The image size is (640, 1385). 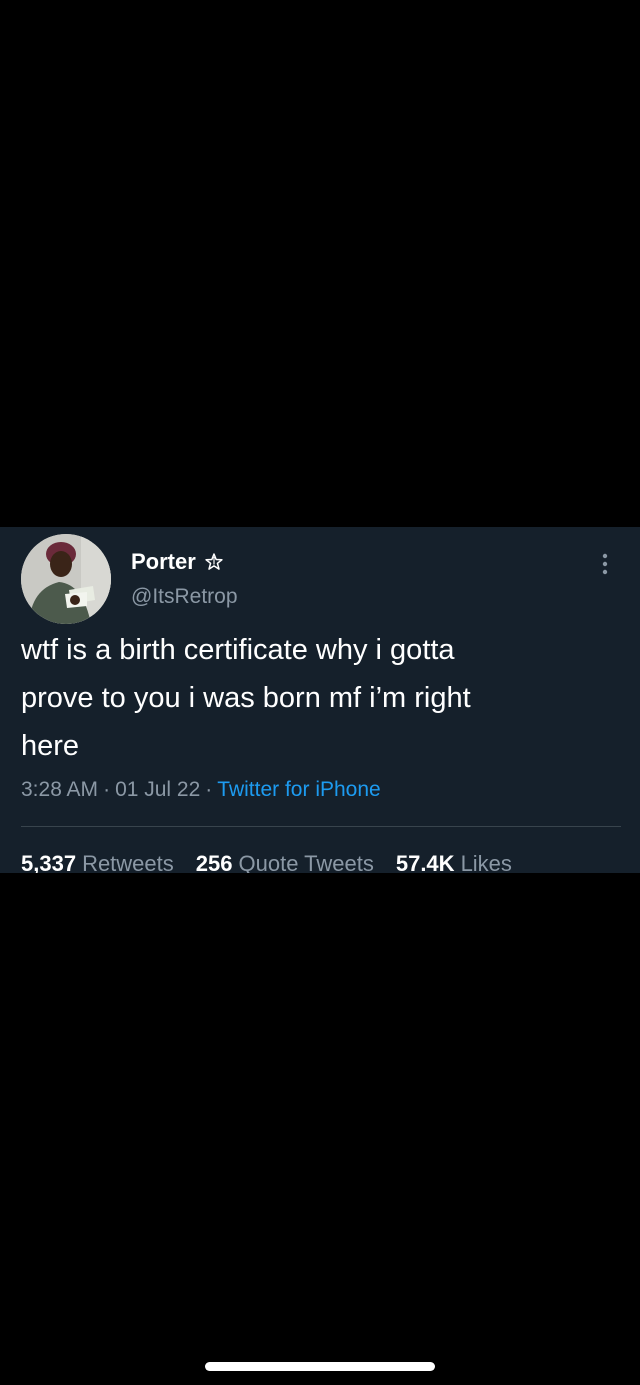 I want to click on quote-tweets-stat: 256 Quote Tweets, so click(x=285, y=862).